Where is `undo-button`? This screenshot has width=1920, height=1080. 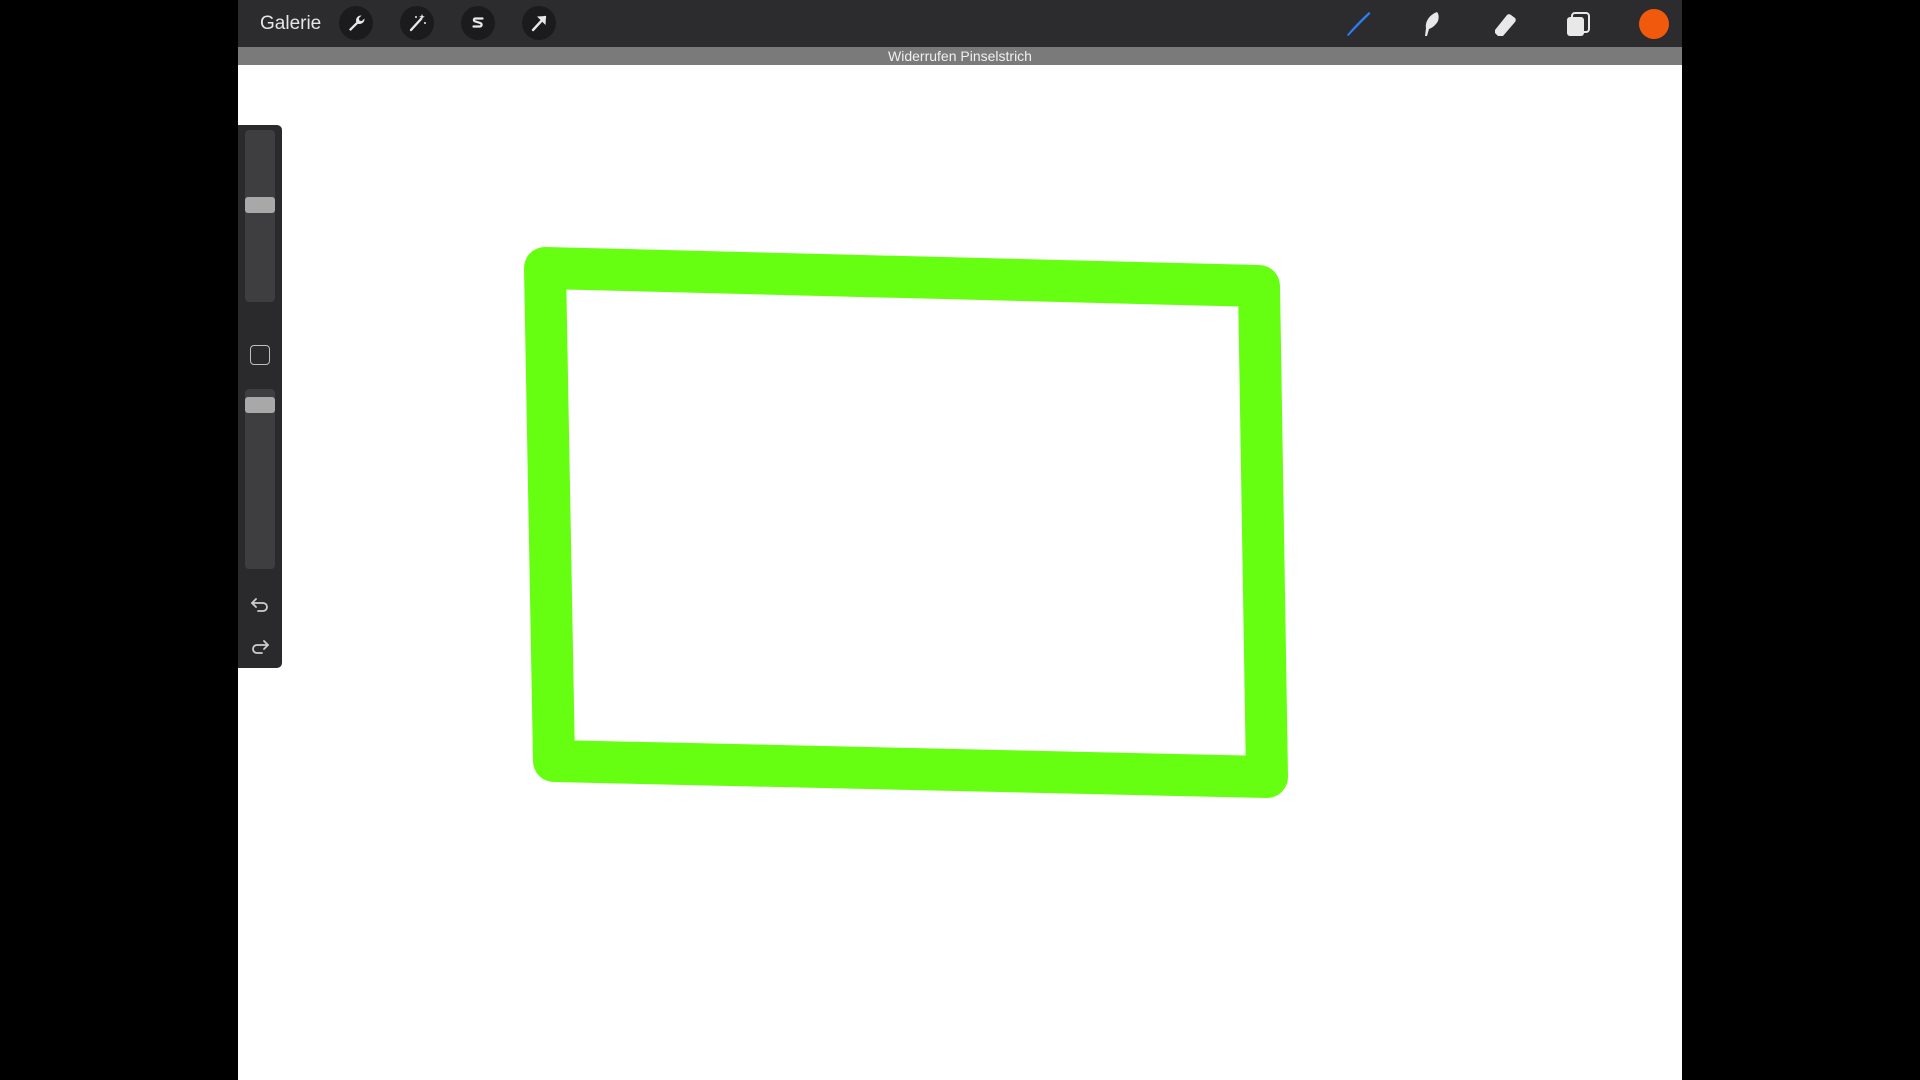 undo-button is located at coordinates (260, 604).